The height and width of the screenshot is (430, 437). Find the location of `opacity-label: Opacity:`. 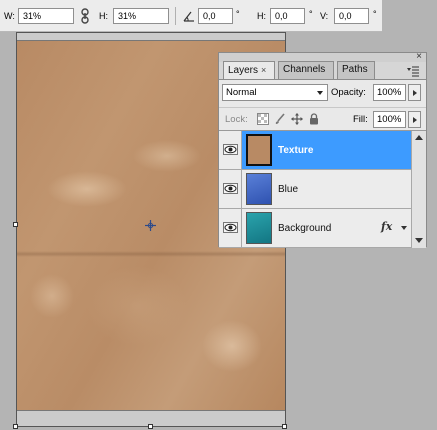

opacity-label: Opacity: is located at coordinates (348, 92).